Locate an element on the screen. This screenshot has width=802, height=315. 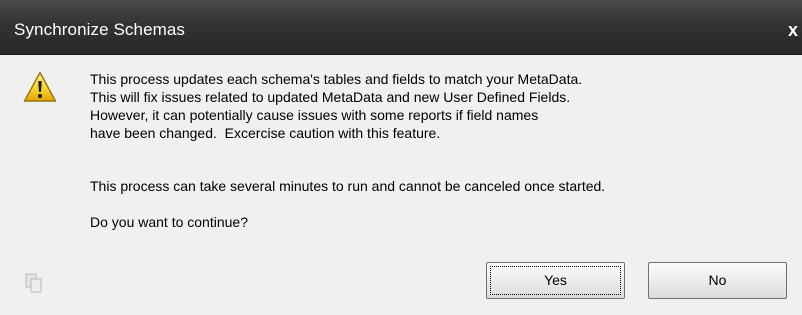
no-button: No is located at coordinates (717, 280).